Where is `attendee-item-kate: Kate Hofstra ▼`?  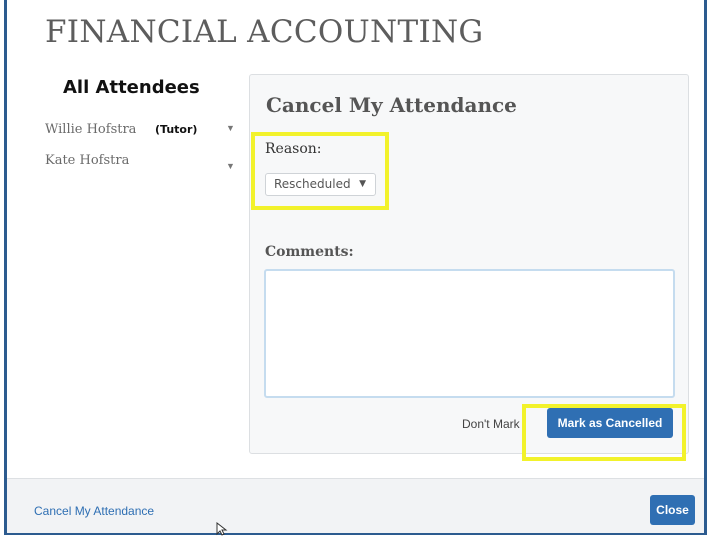 attendee-item-kate: Kate Hofstra ▼ is located at coordinates (142, 163).